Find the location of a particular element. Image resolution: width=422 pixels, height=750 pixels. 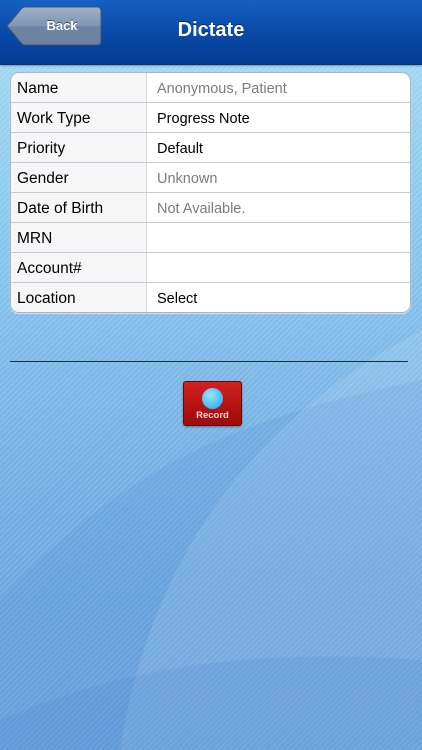

form-row-work-type: Work Type Progress Note is located at coordinates (210, 118).